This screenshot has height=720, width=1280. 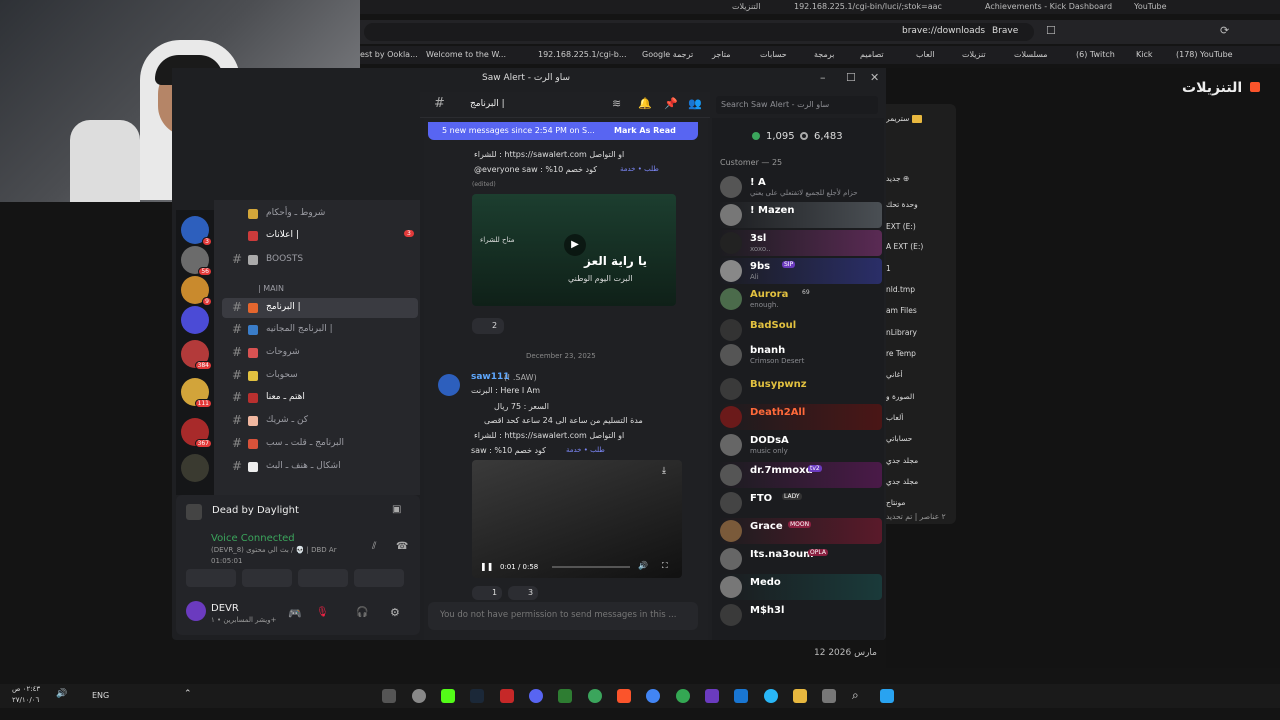 What do you see at coordinates (823, 77) in the screenshot?
I see `minimize-icon: –` at bounding box center [823, 77].